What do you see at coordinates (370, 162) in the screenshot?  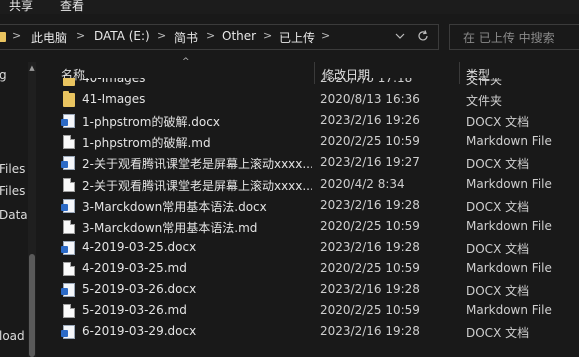 I see `file-date: 2023/2/16 19:27` at bounding box center [370, 162].